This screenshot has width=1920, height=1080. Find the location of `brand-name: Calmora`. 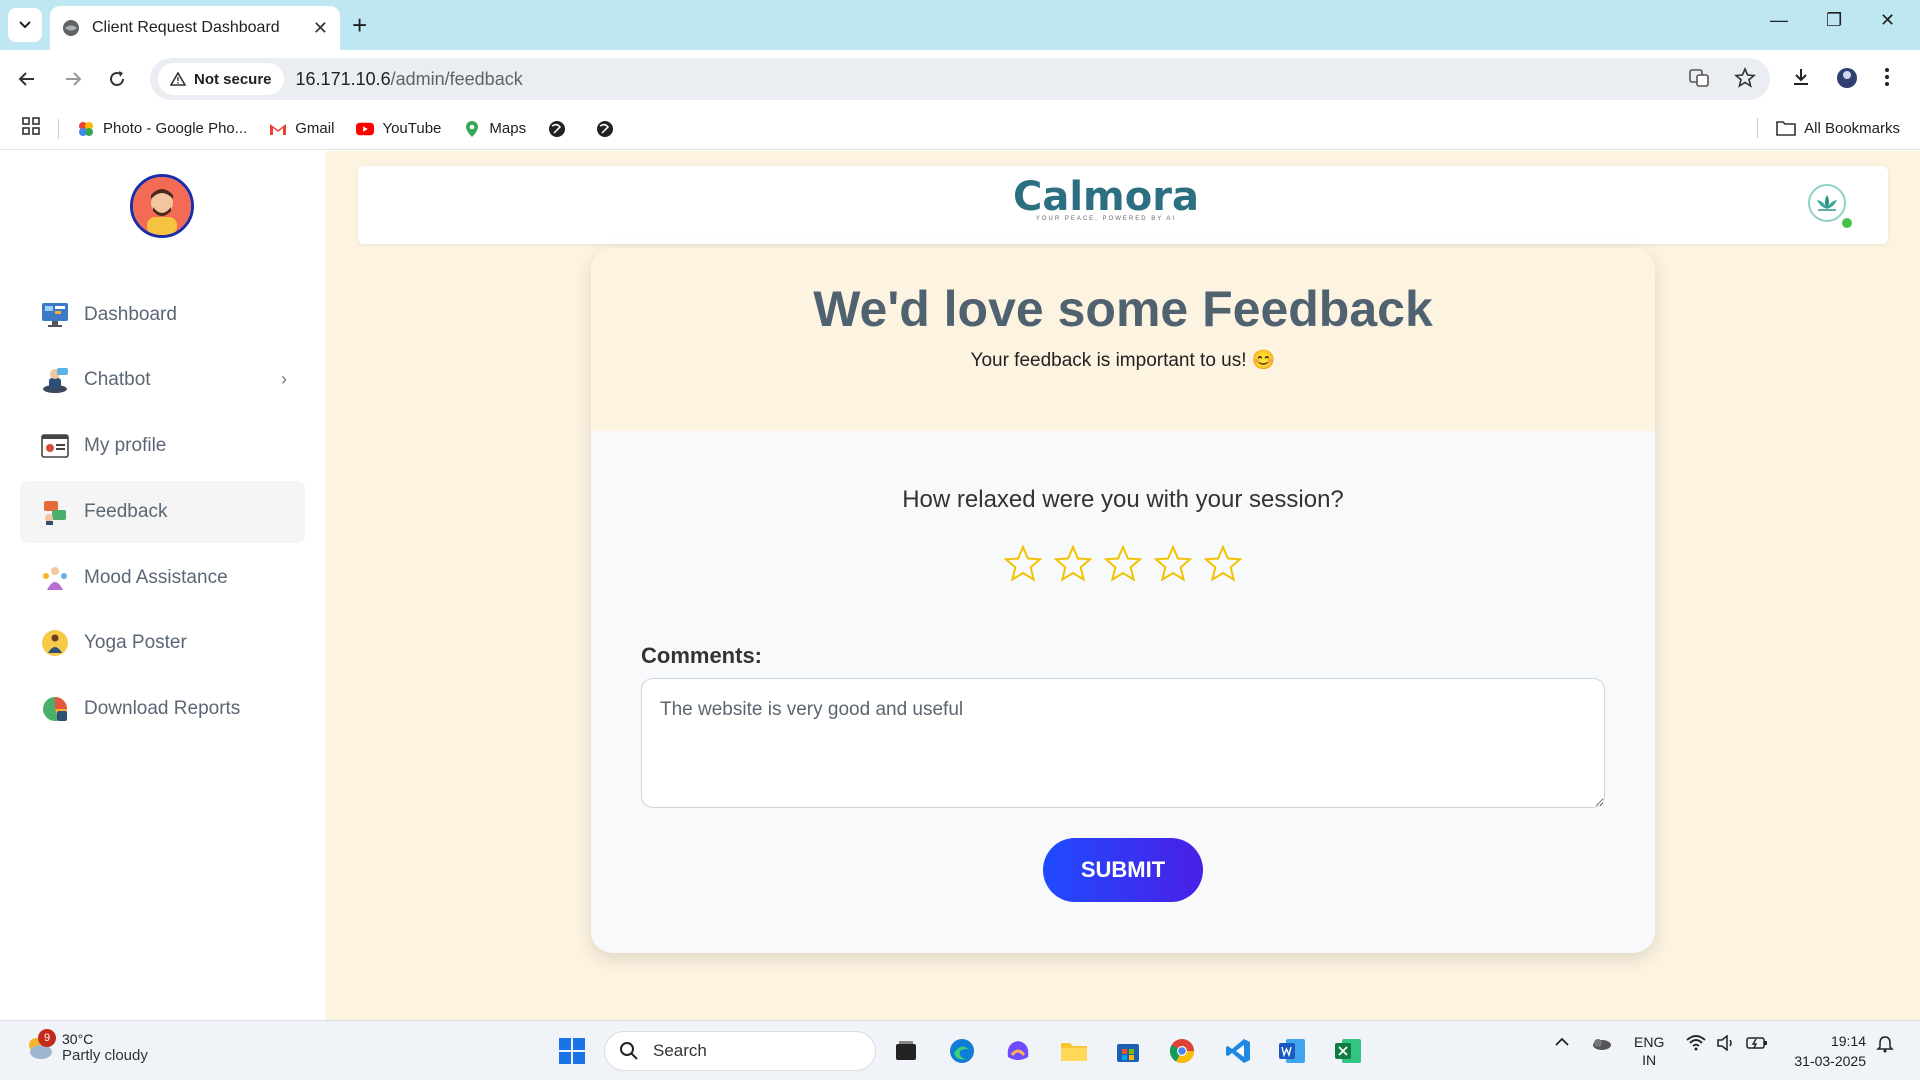

brand-name: Calmora is located at coordinates (1106, 197).